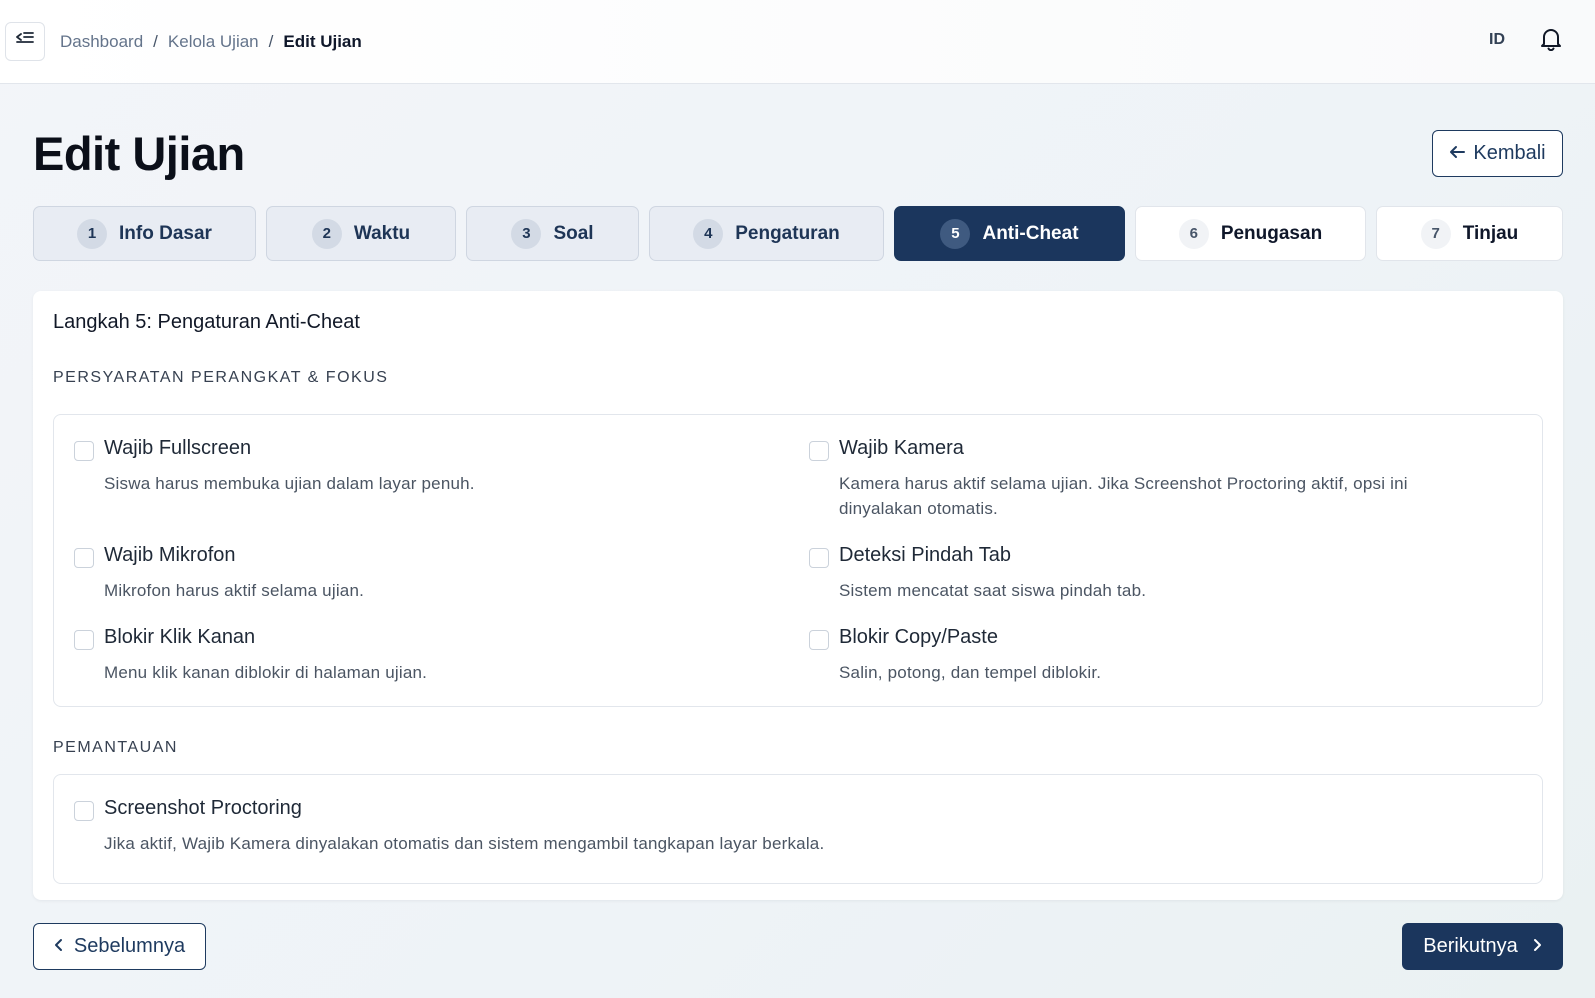 The image size is (1595, 998). I want to click on bell-icon, so click(1551, 41).